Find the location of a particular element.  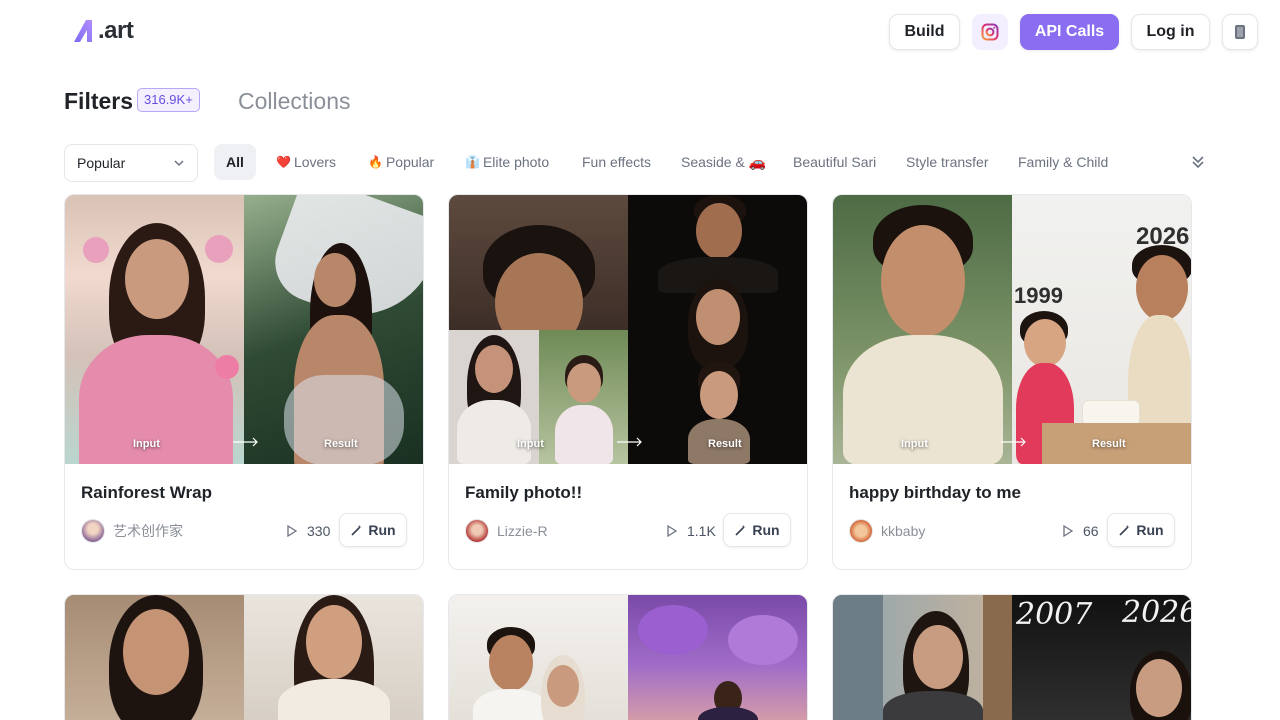

year-left-label: 1999 is located at coordinates (1038, 295).